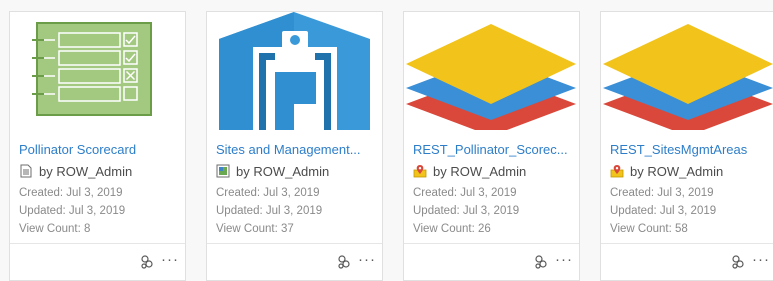  I want to click on view-count: View Count: 58, so click(649, 229).